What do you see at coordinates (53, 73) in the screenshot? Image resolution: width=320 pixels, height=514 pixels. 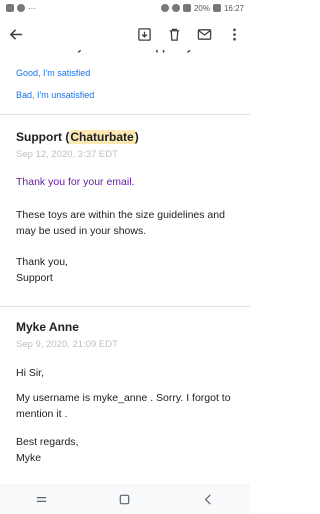 I see `rating-good-link: Good, I'm satisfied` at bounding box center [53, 73].